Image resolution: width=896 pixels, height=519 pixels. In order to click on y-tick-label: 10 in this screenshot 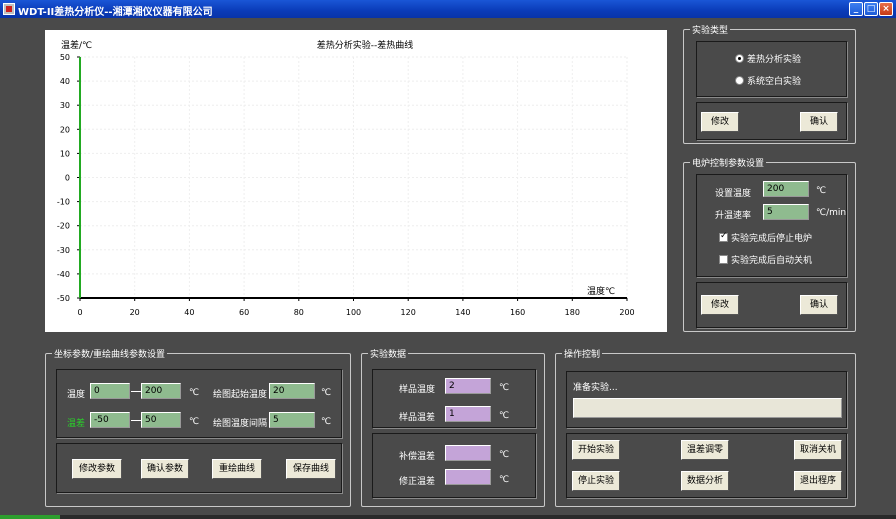, I will do `click(65, 153)`.